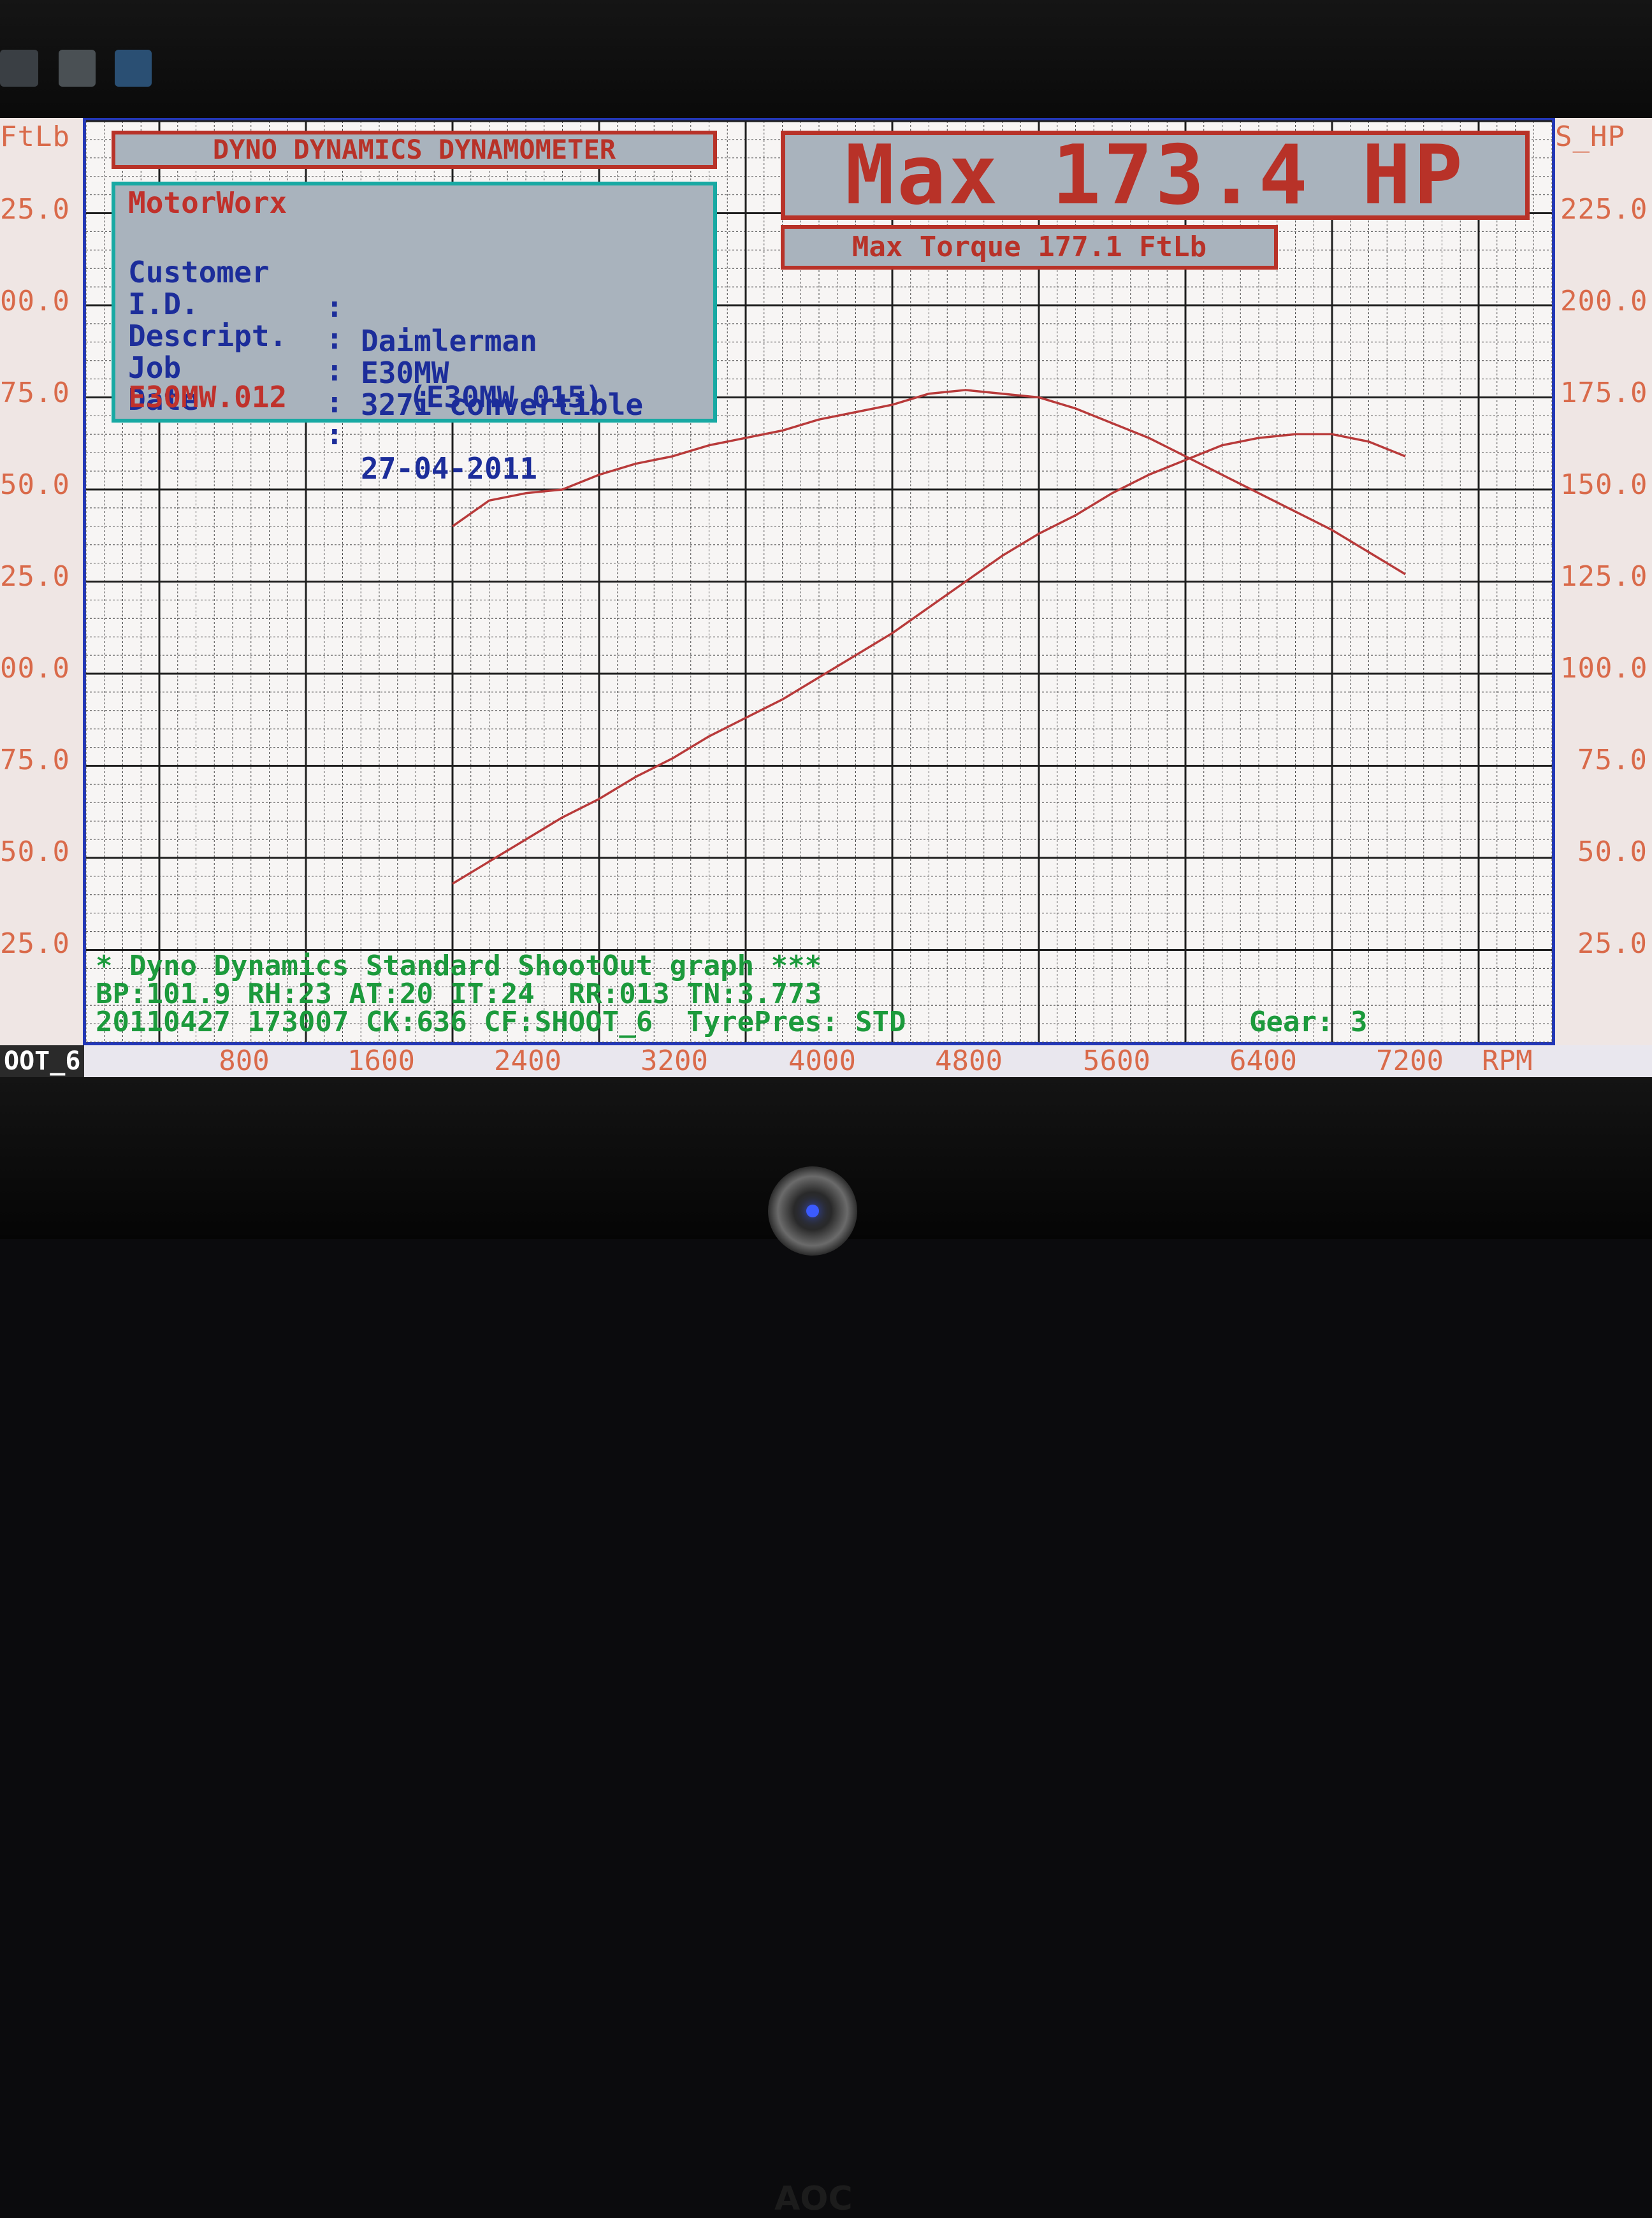 The width and height of the screenshot is (1652, 2218). I want to click on info-row-customer: Customer : Daimlerman, so click(332, 289).